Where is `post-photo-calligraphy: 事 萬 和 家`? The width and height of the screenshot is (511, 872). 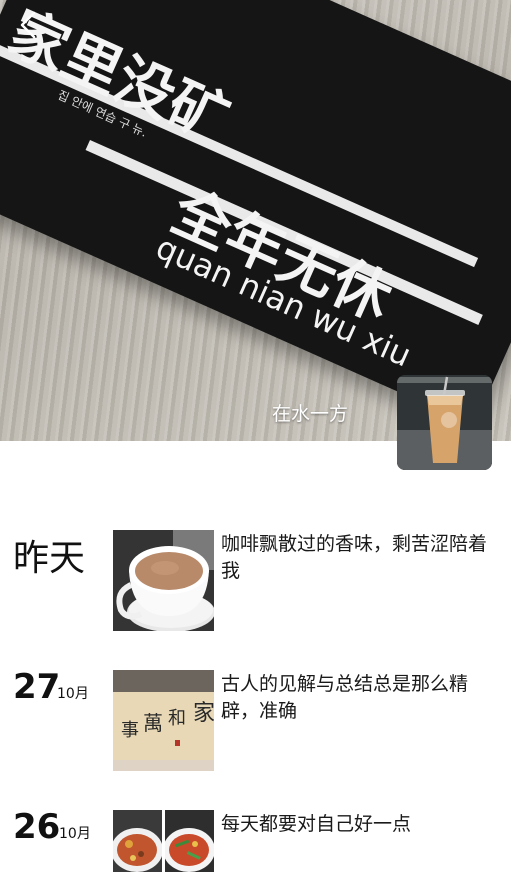
post-photo-calligraphy: 事 萬 和 家 is located at coordinates (163, 720).